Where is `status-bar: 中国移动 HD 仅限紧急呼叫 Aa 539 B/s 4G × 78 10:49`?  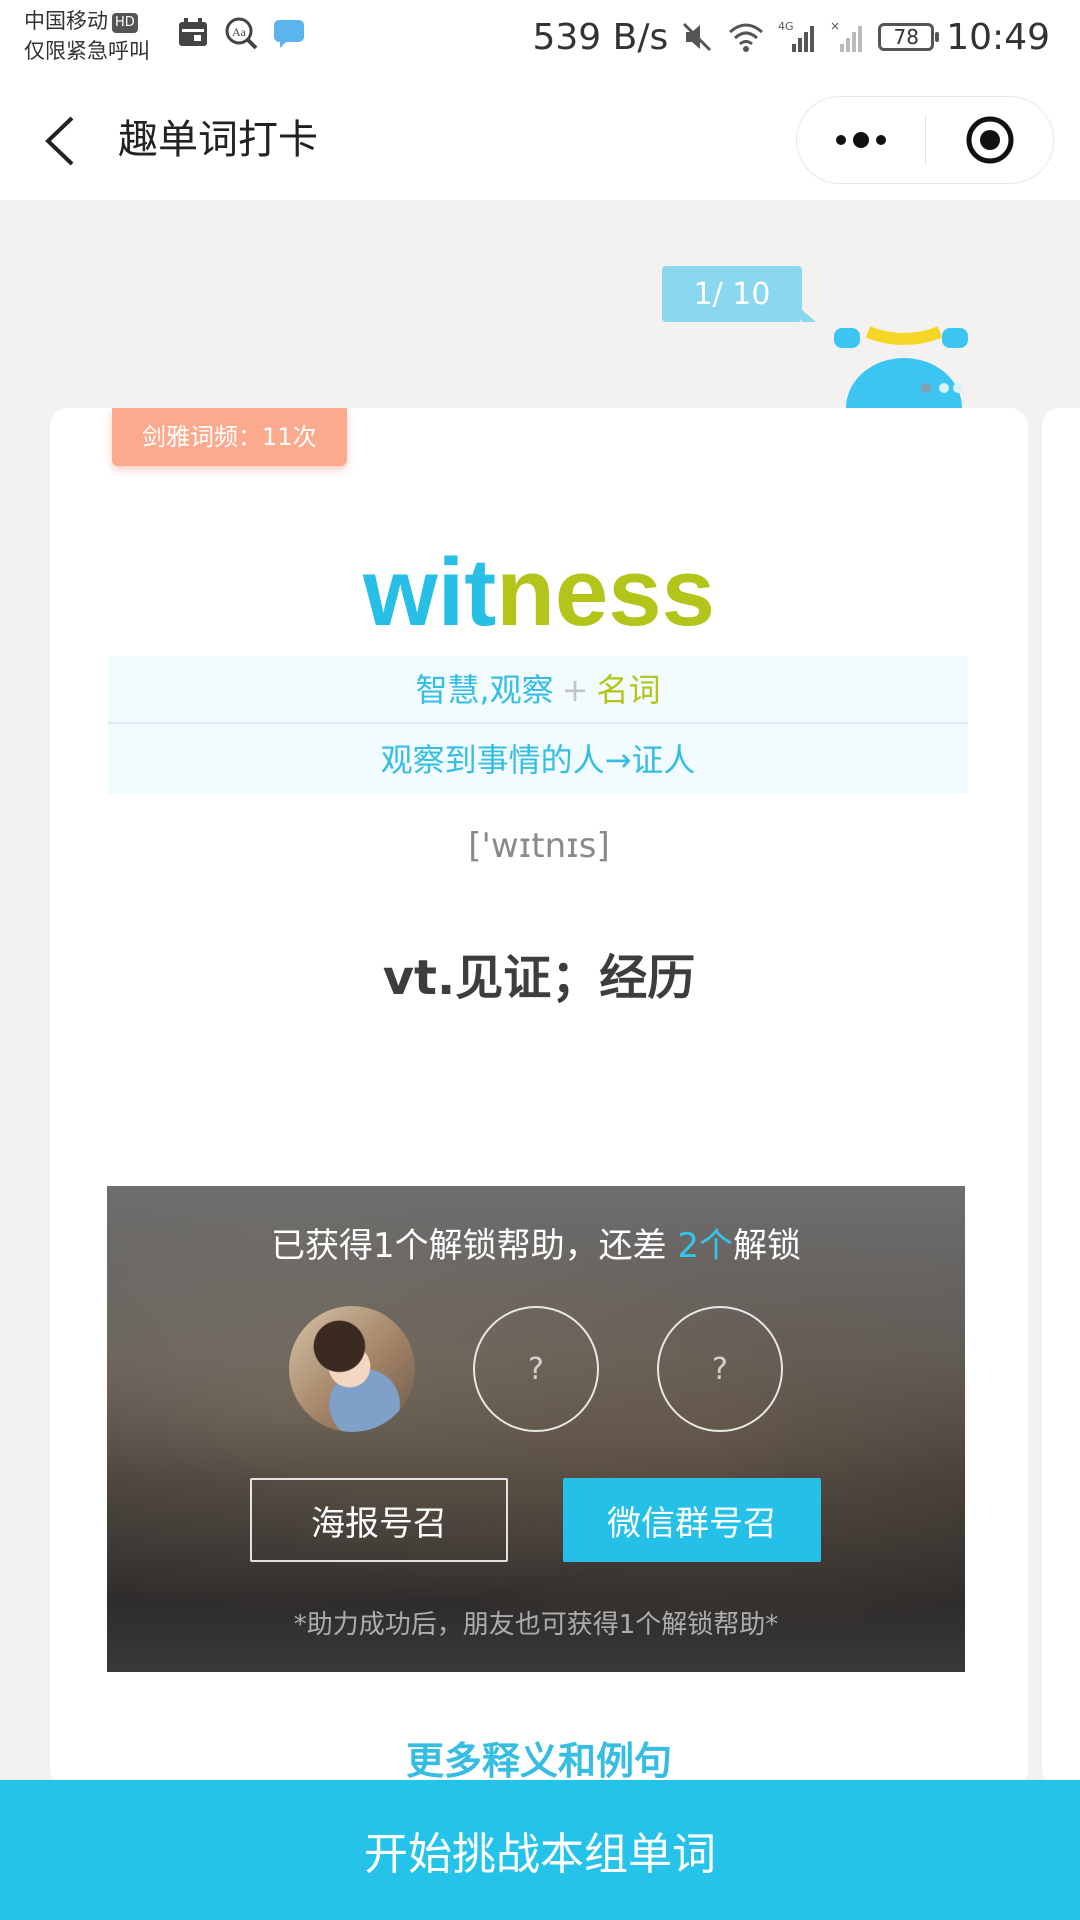
status-bar: 中国移动 HD 仅限紧急呼叫 Aa 539 B/s 4G × 78 10:49 is located at coordinates (540, 41).